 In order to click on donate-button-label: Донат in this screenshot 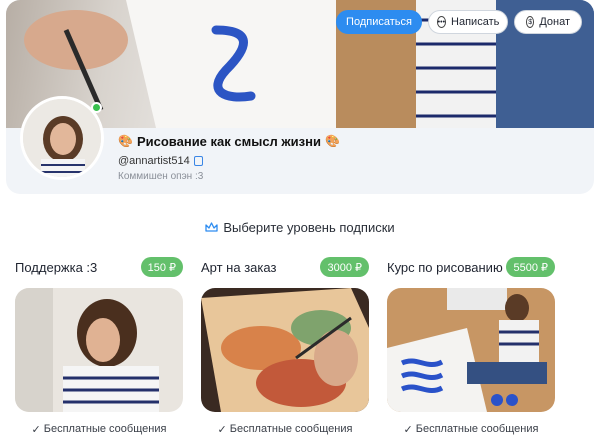, I will do `click(554, 22)`.